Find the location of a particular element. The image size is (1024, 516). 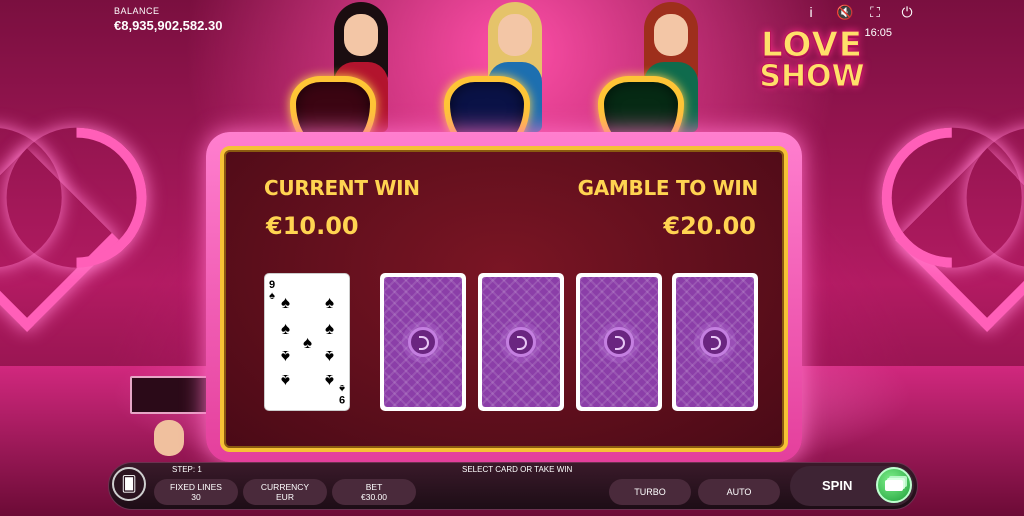

spin-label: SPIN is located at coordinates (837, 485).